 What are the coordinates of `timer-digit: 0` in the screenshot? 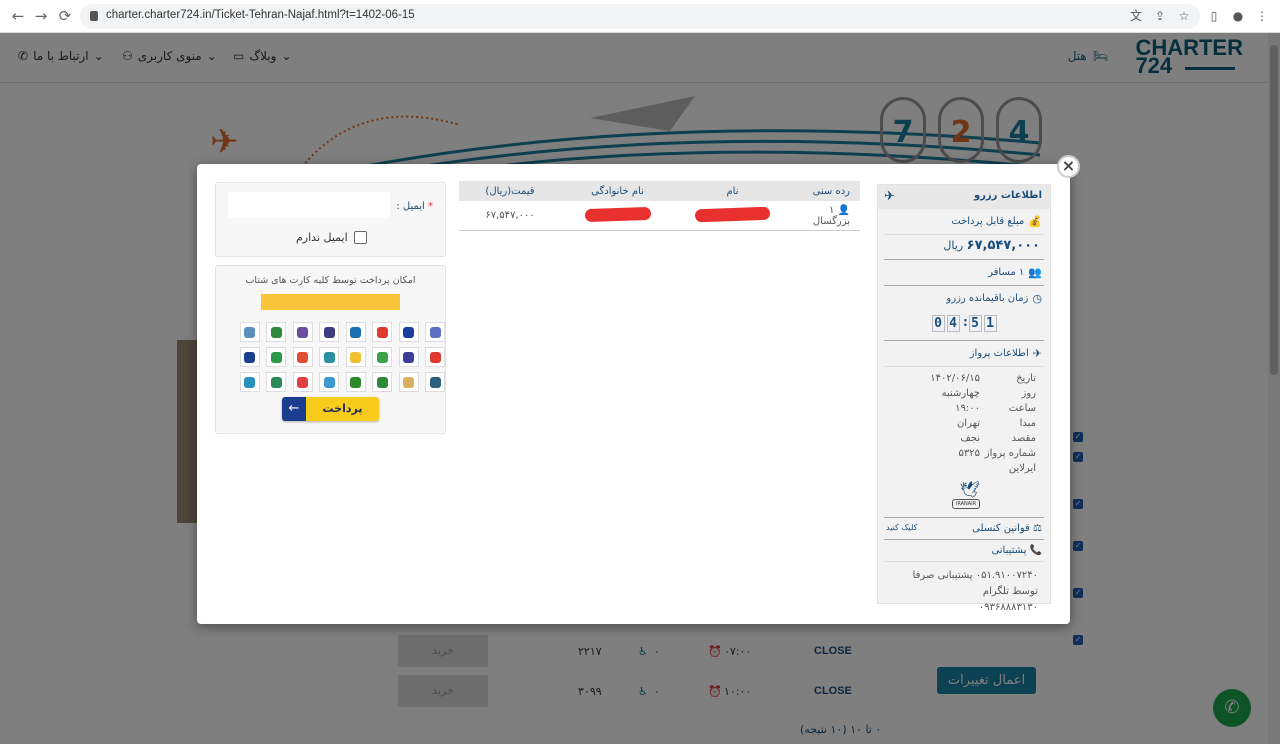 It's located at (938, 323).